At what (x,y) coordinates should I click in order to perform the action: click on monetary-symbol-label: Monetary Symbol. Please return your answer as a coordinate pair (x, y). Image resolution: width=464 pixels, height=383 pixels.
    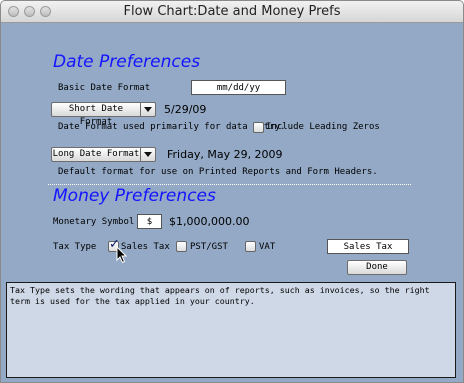
    Looking at the image, I should click on (94, 222).